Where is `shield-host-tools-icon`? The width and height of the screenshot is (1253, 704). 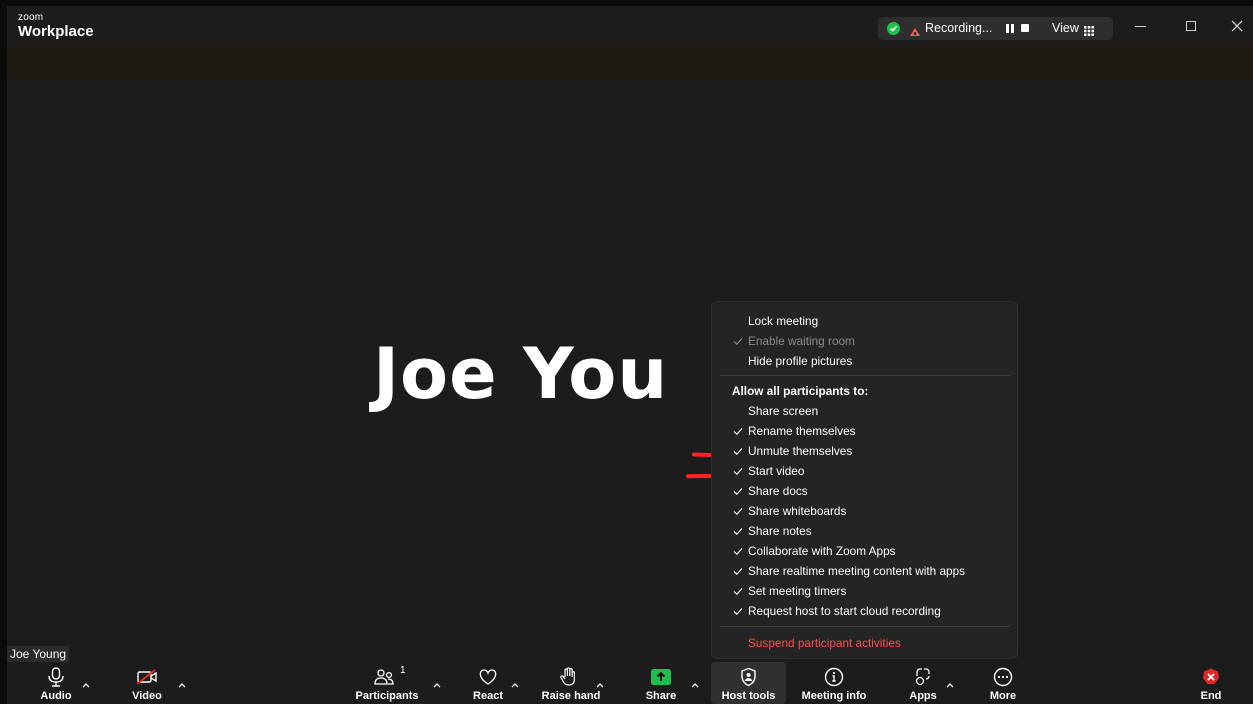 shield-host-tools-icon is located at coordinates (748, 677).